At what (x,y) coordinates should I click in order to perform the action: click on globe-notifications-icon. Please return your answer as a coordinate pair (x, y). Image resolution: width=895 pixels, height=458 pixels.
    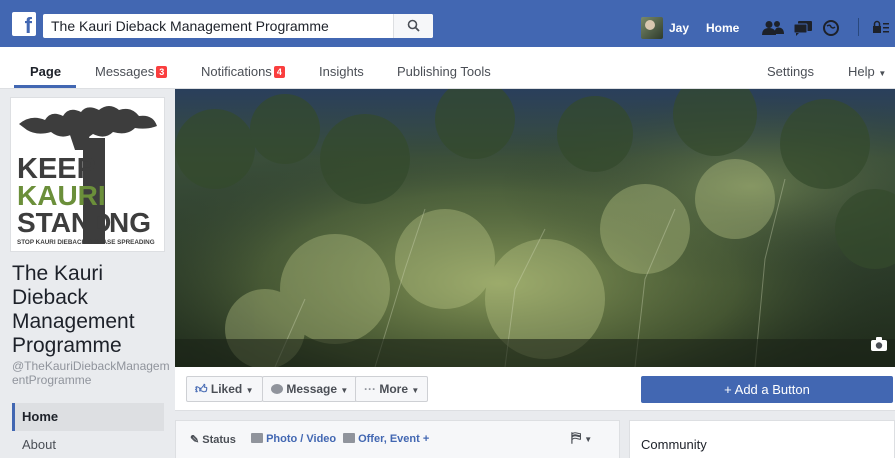
    Looking at the image, I should click on (831, 28).